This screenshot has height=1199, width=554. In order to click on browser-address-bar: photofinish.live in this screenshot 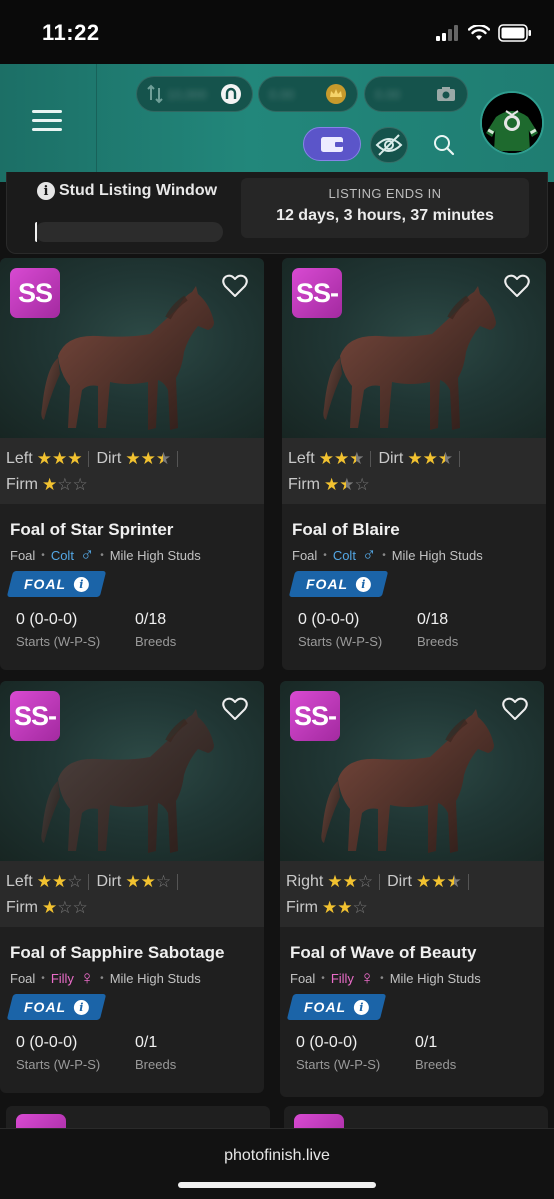, I will do `click(277, 1163)`.